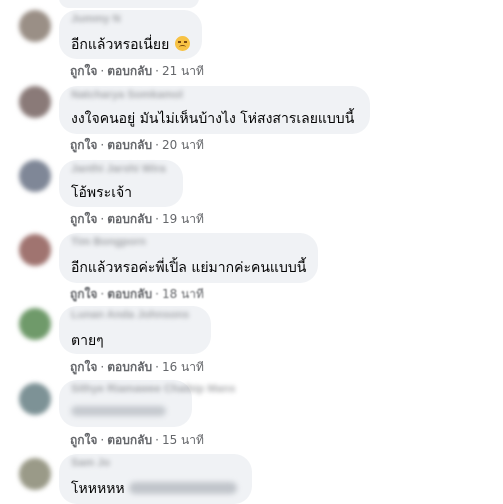 The image size is (503, 504). Describe the element at coordinates (96, 19) in the screenshot. I see `commenter-name: Jummy N` at that location.